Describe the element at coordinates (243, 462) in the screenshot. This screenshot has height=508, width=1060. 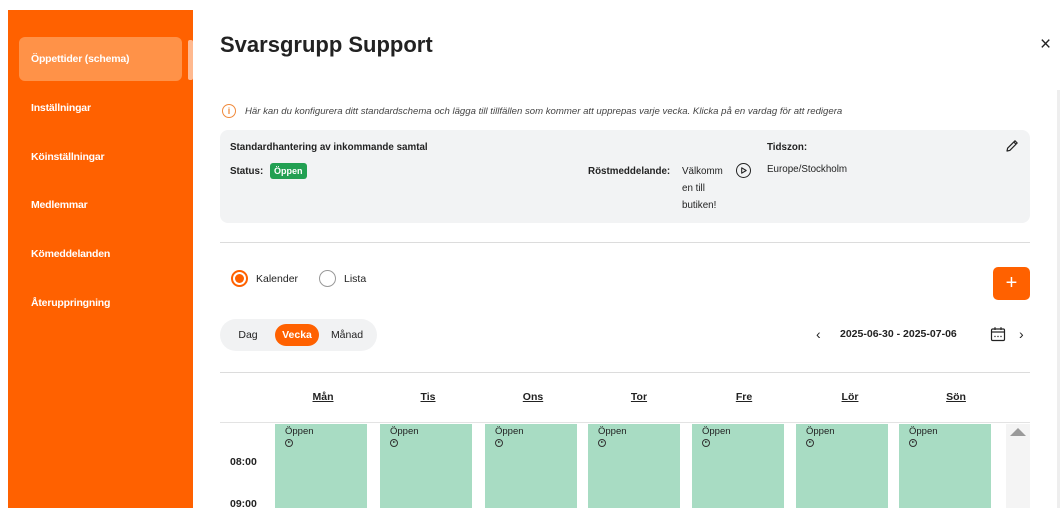
I see `time-label: 08:00` at that location.